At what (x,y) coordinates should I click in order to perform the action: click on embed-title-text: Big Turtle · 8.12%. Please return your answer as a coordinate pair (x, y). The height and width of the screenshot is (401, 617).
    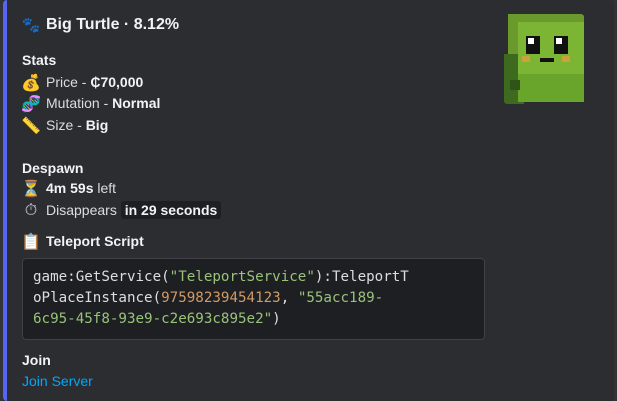
    Looking at the image, I should click on (113, 24).